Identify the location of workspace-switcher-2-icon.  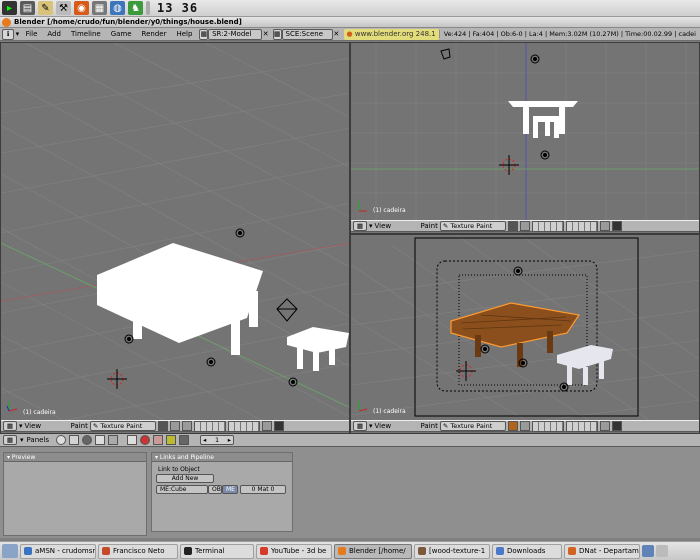
(662, 551).